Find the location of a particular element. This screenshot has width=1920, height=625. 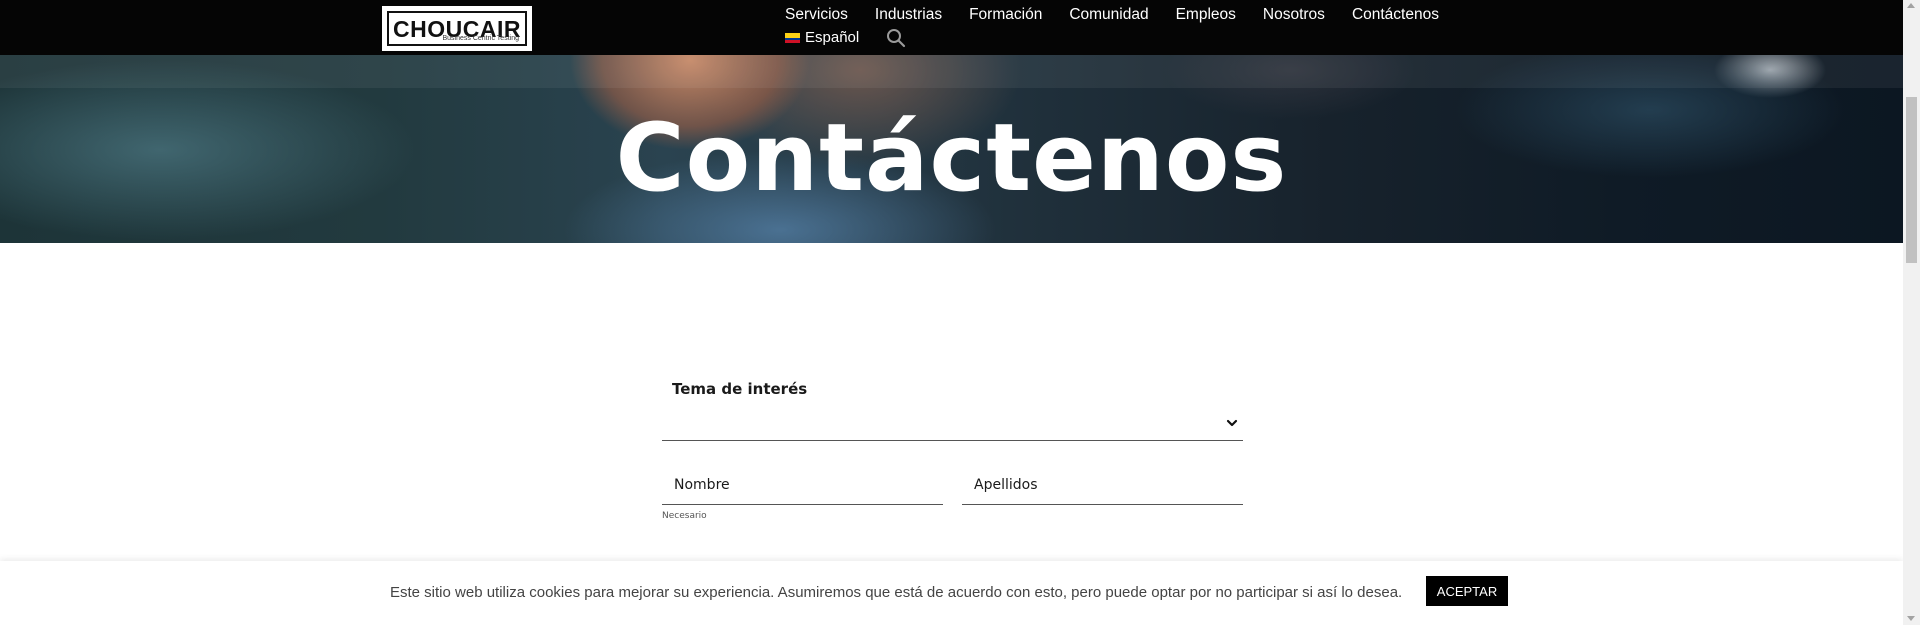

page-scrollbar is located at coordinates (1911, 312).